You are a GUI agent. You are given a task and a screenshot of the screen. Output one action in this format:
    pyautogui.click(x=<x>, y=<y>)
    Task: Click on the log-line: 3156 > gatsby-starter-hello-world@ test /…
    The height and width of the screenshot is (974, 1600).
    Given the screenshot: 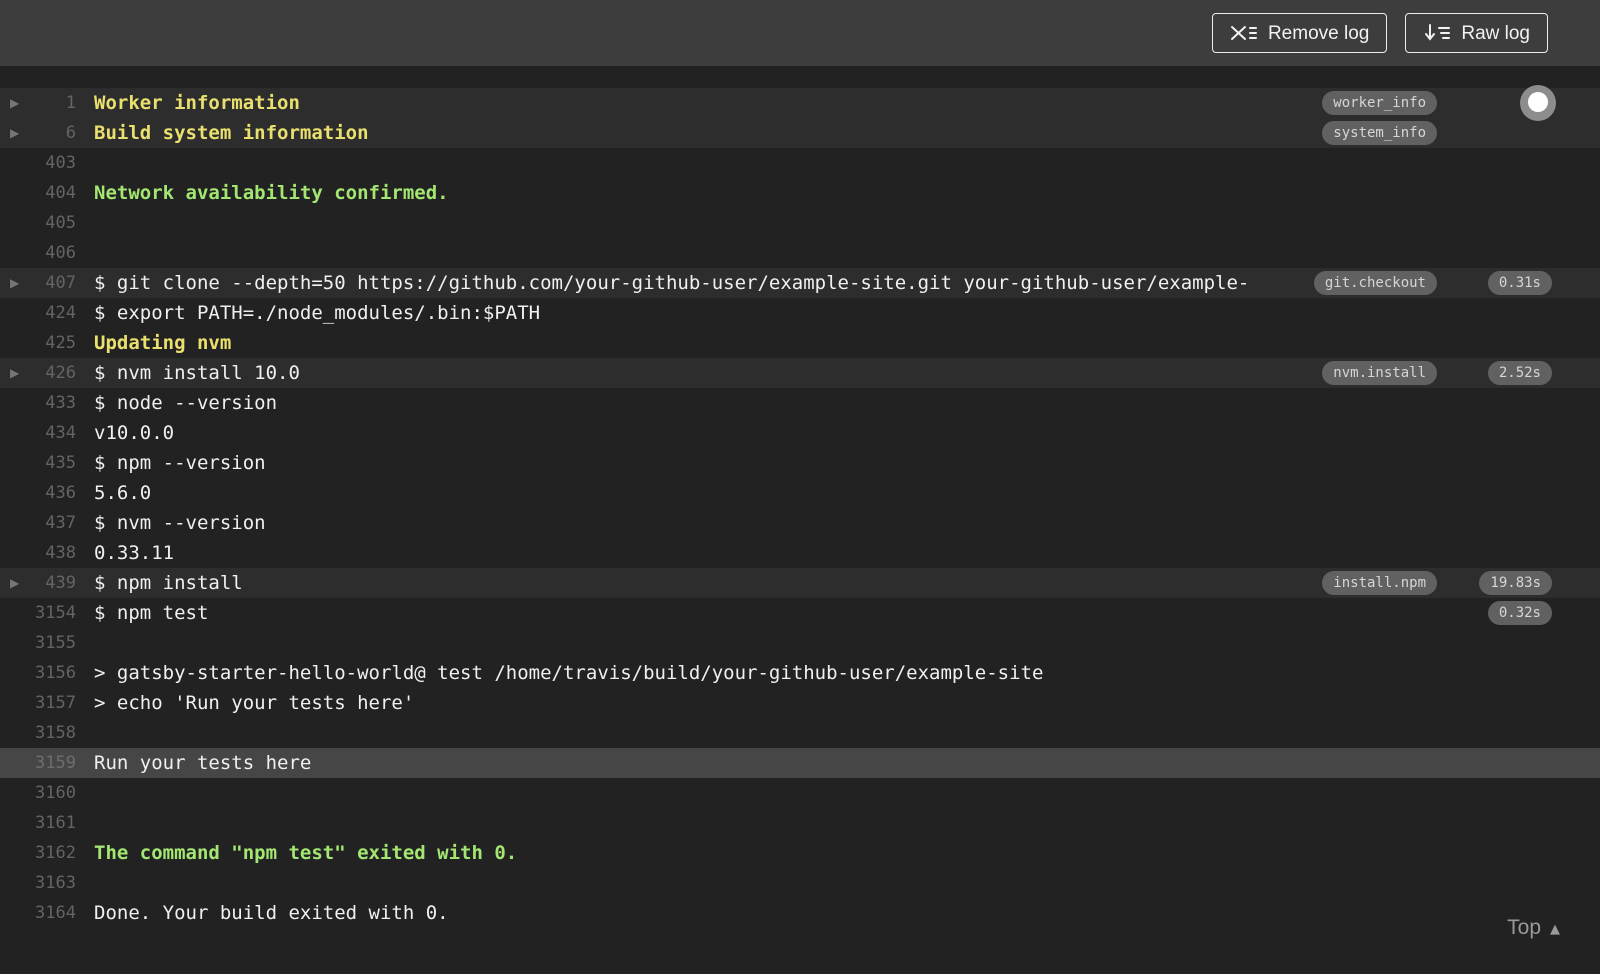 What is the action you would take?
    pyautogui.click(x=800, y=673)
    